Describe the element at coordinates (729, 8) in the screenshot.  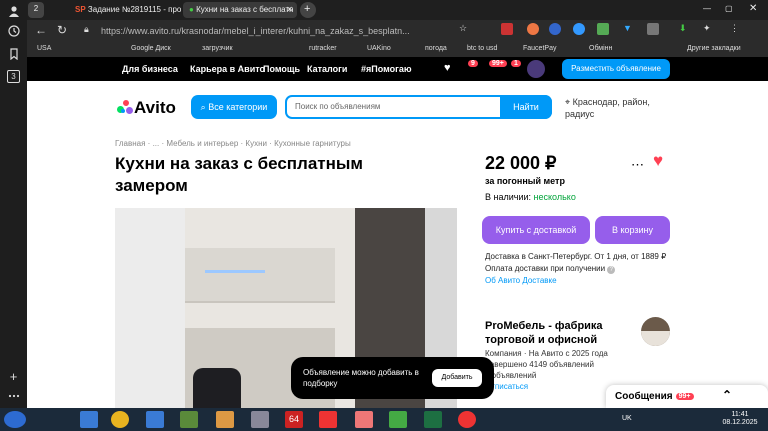
I see `maximize-icon: ▢` at that location.